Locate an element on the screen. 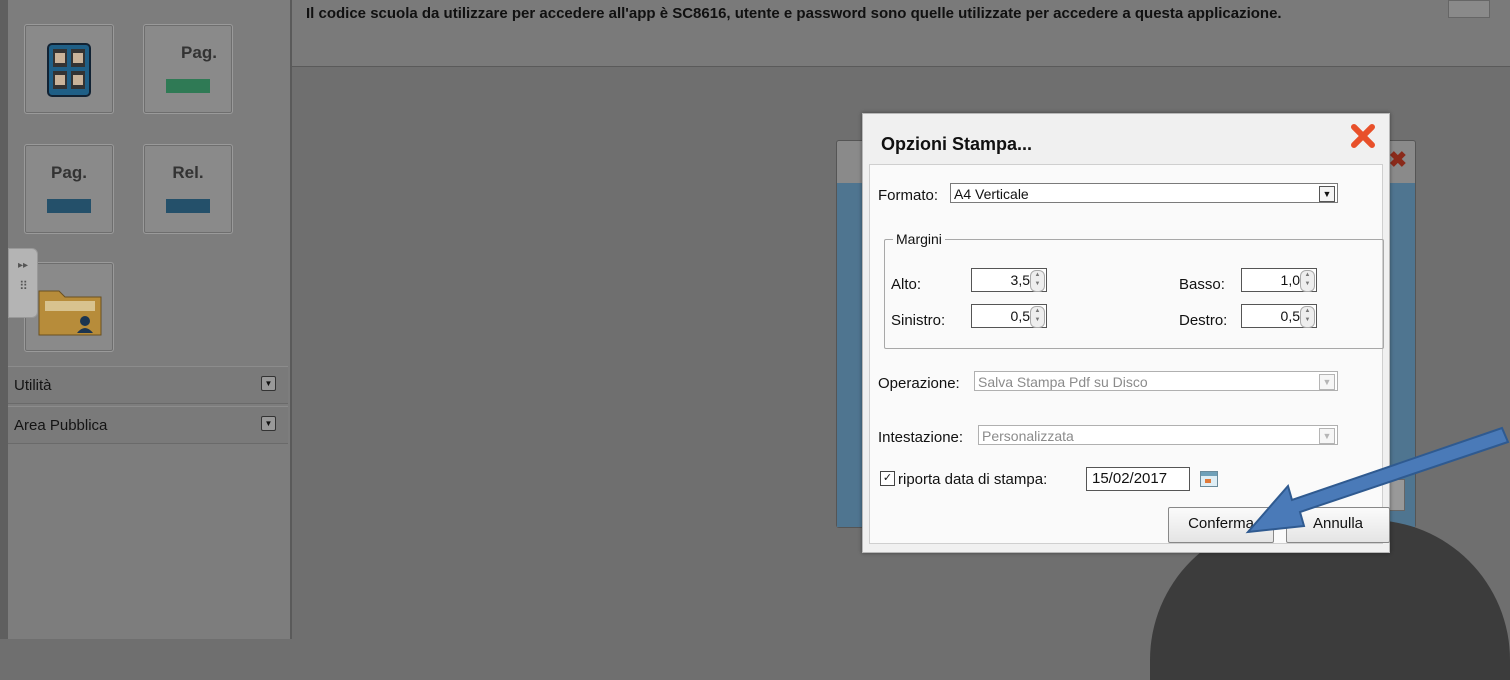  calendar-grid-icon is located at coordinates (69, 70).